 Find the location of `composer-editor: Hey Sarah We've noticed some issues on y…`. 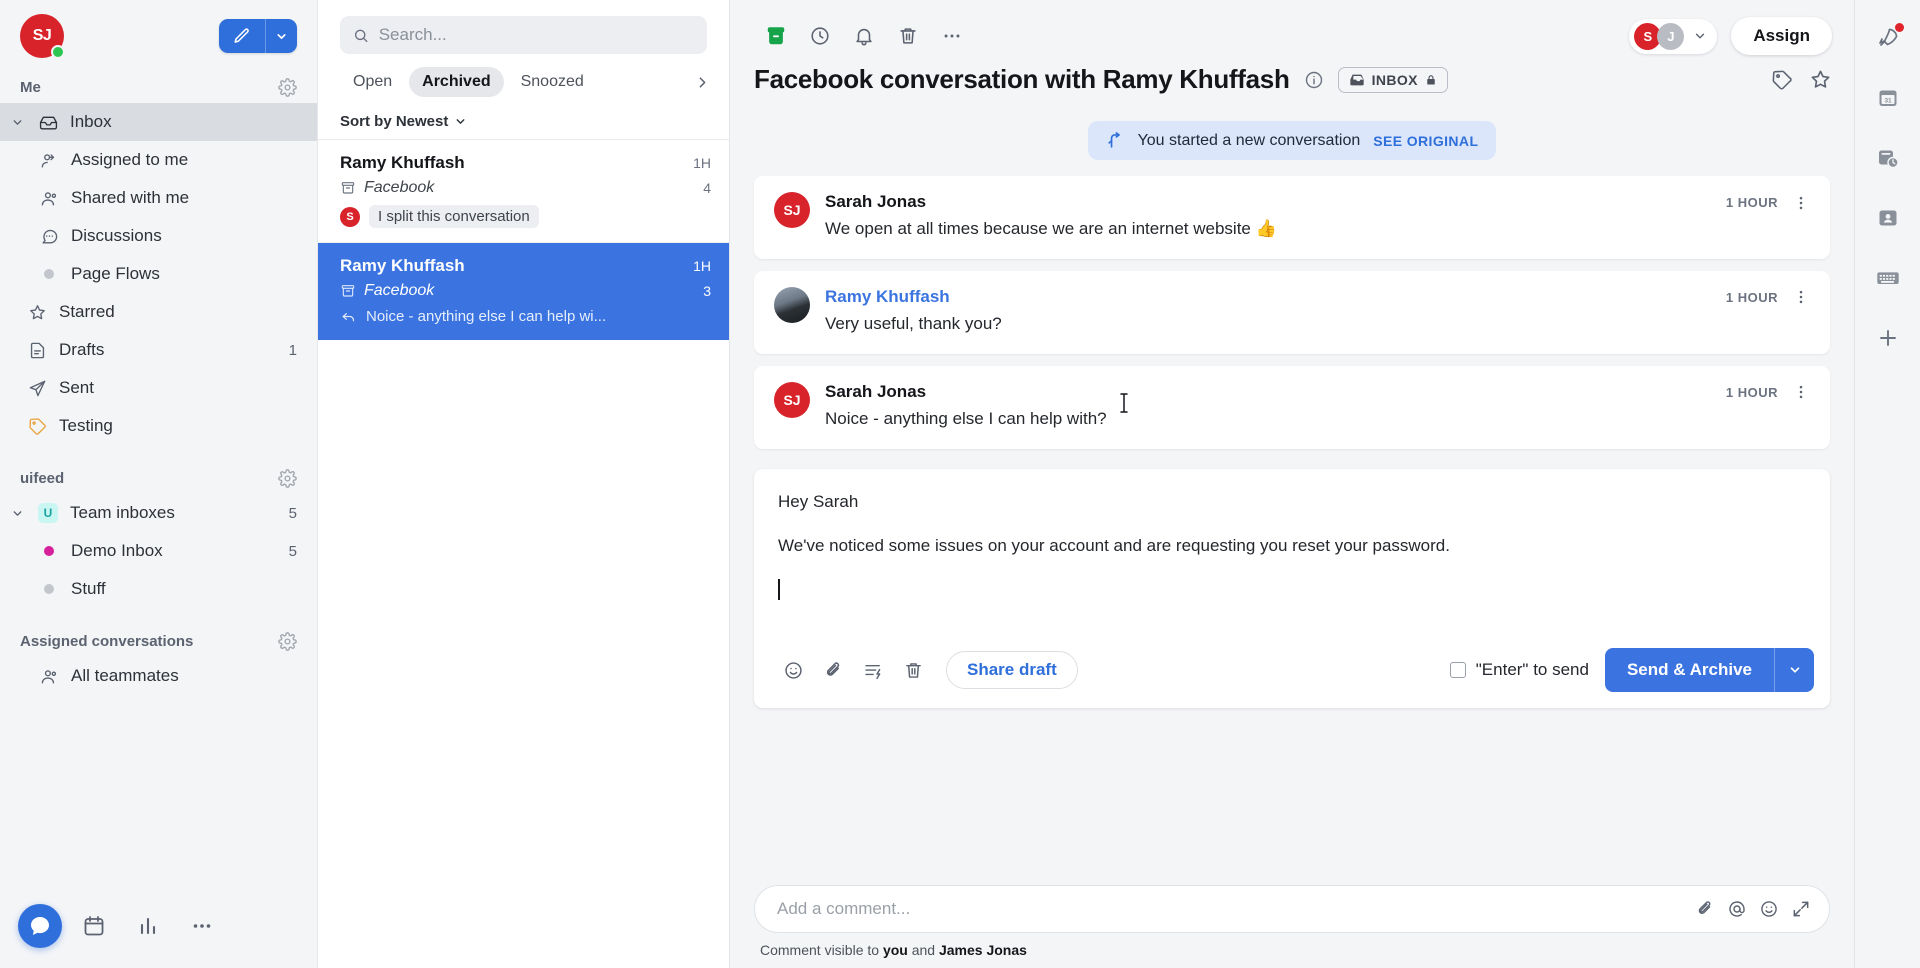

composer-editor: Hey Sarah We've noticed some issues on y… is located at coordinates (1292, 553).